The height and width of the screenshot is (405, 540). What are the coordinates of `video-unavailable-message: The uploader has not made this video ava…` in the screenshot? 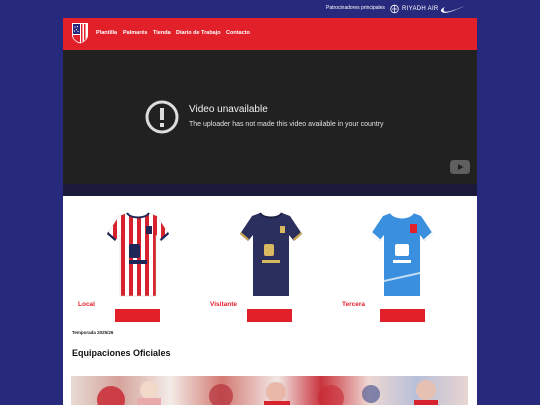 It's located at (286, 124).